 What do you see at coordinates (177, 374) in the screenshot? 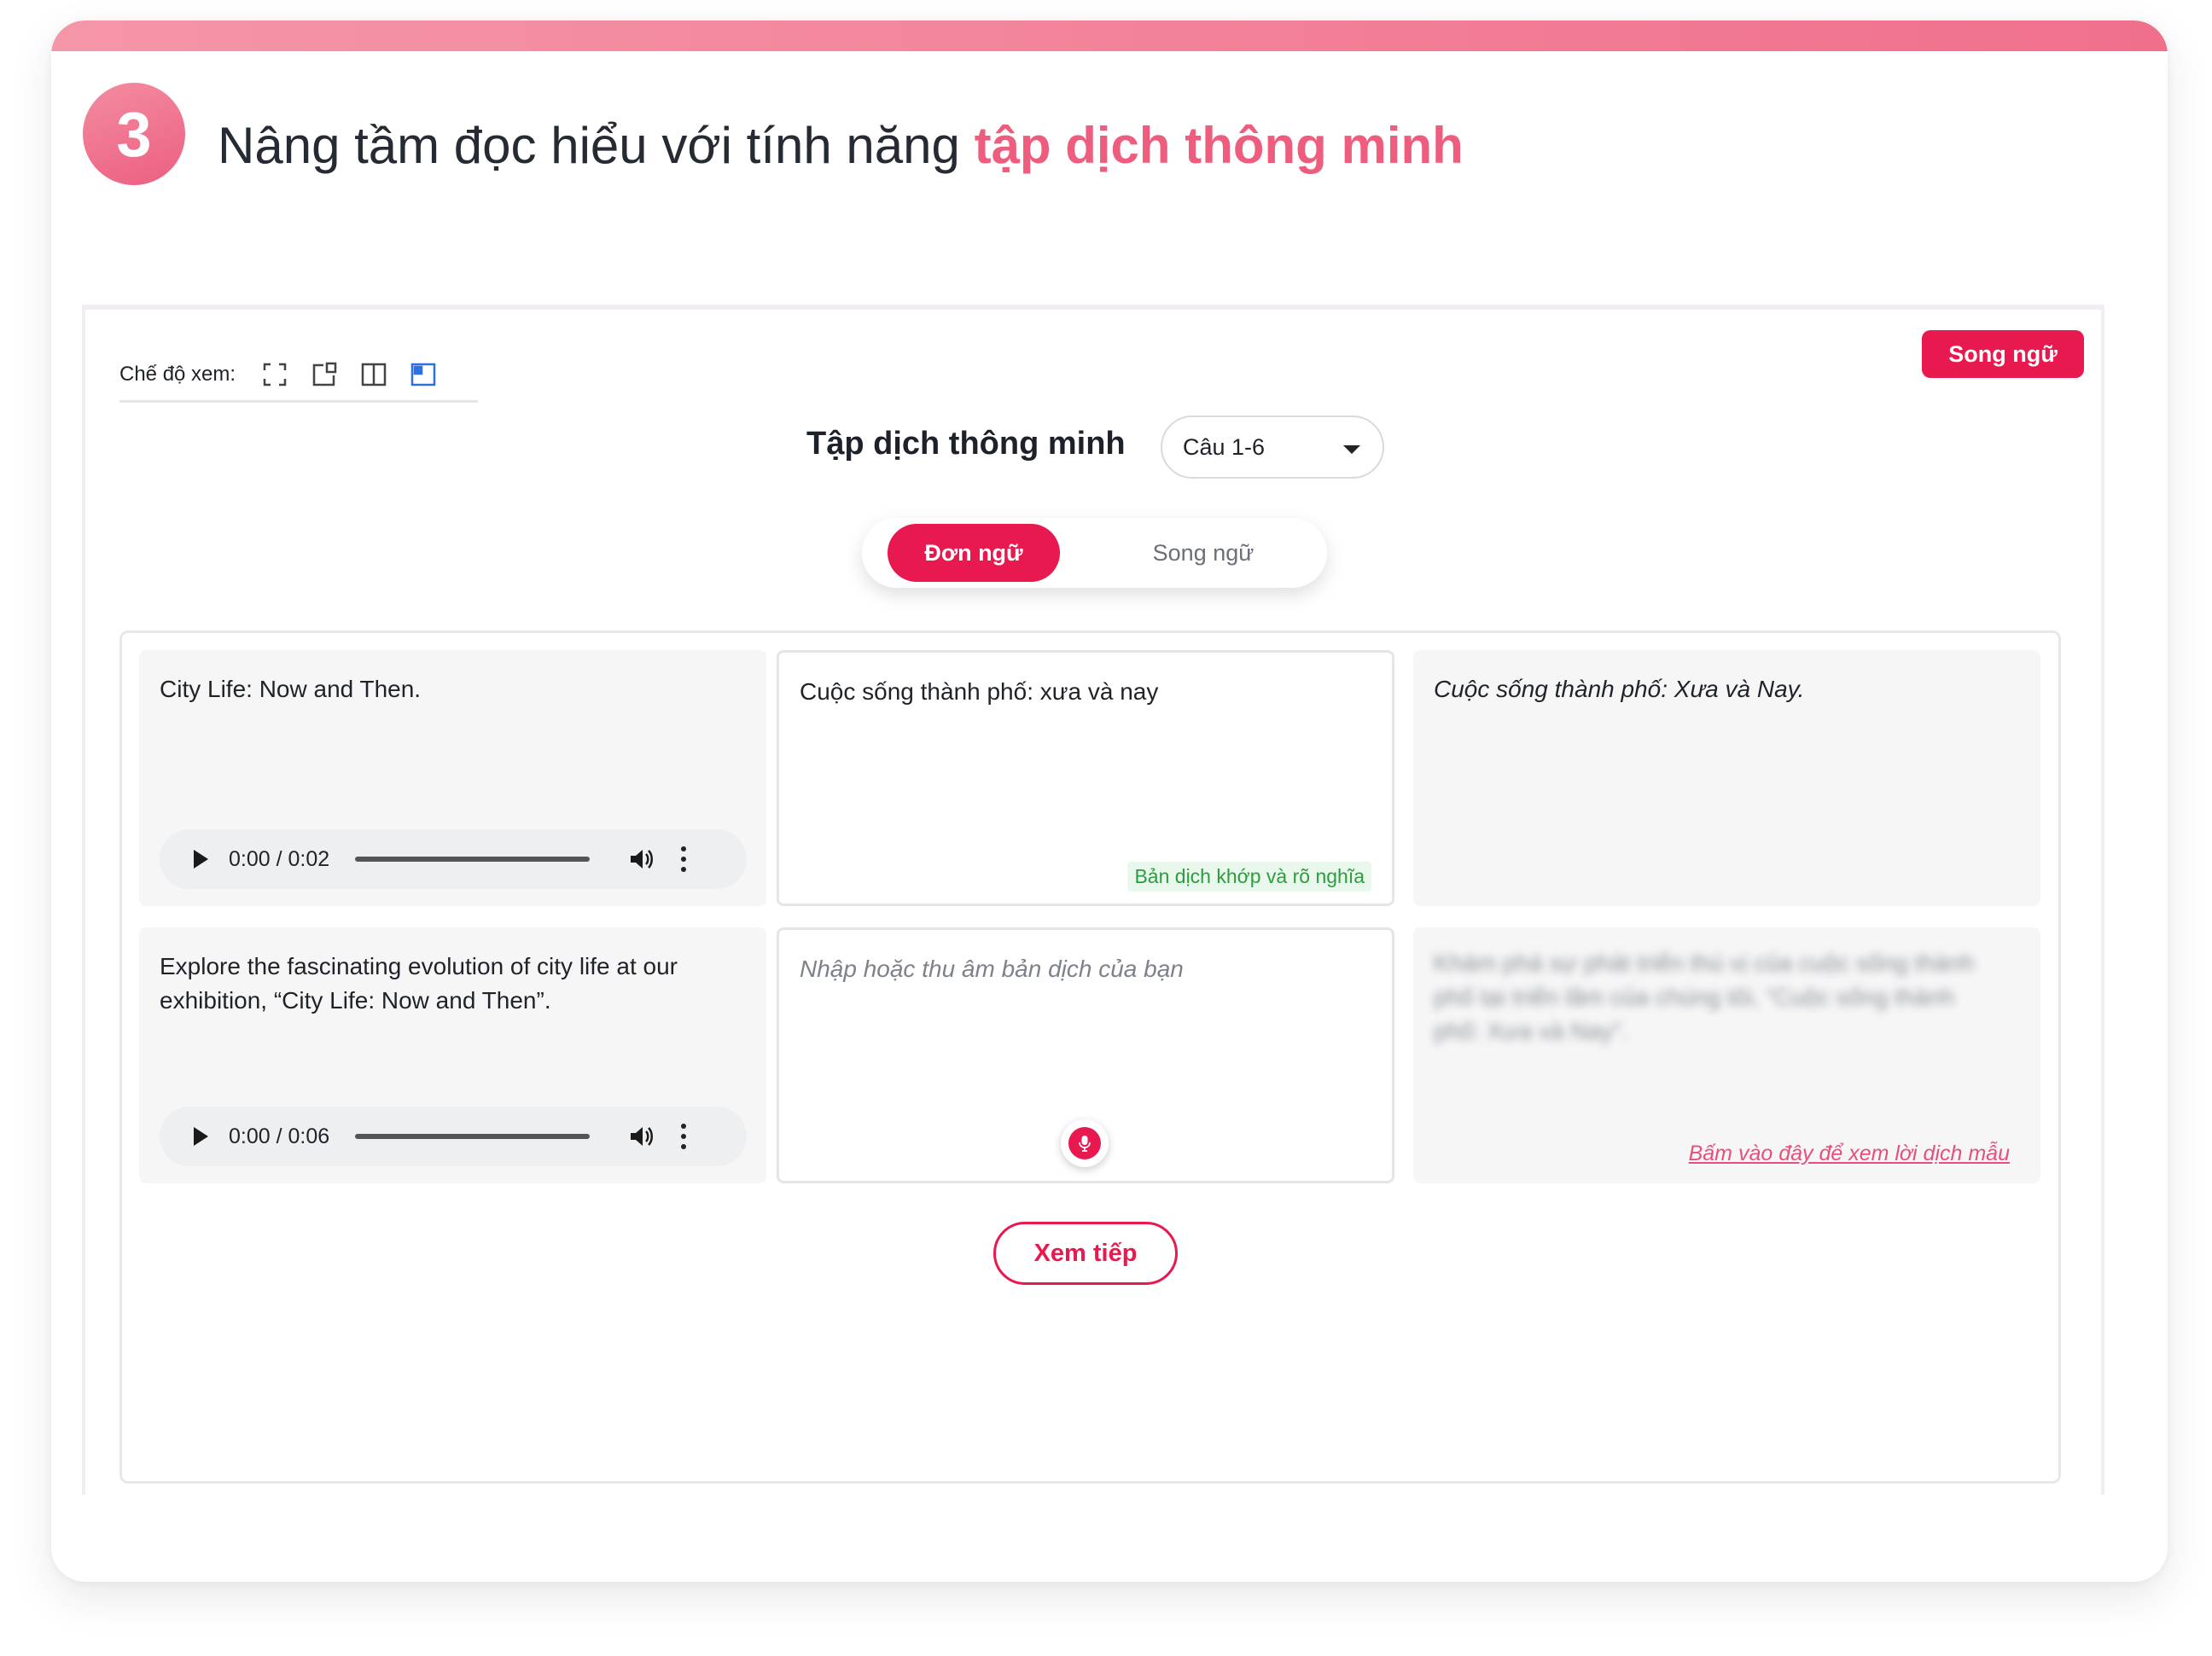
I see `view-mode-label: Chế độ xem:` at bounding box center [177, 374].